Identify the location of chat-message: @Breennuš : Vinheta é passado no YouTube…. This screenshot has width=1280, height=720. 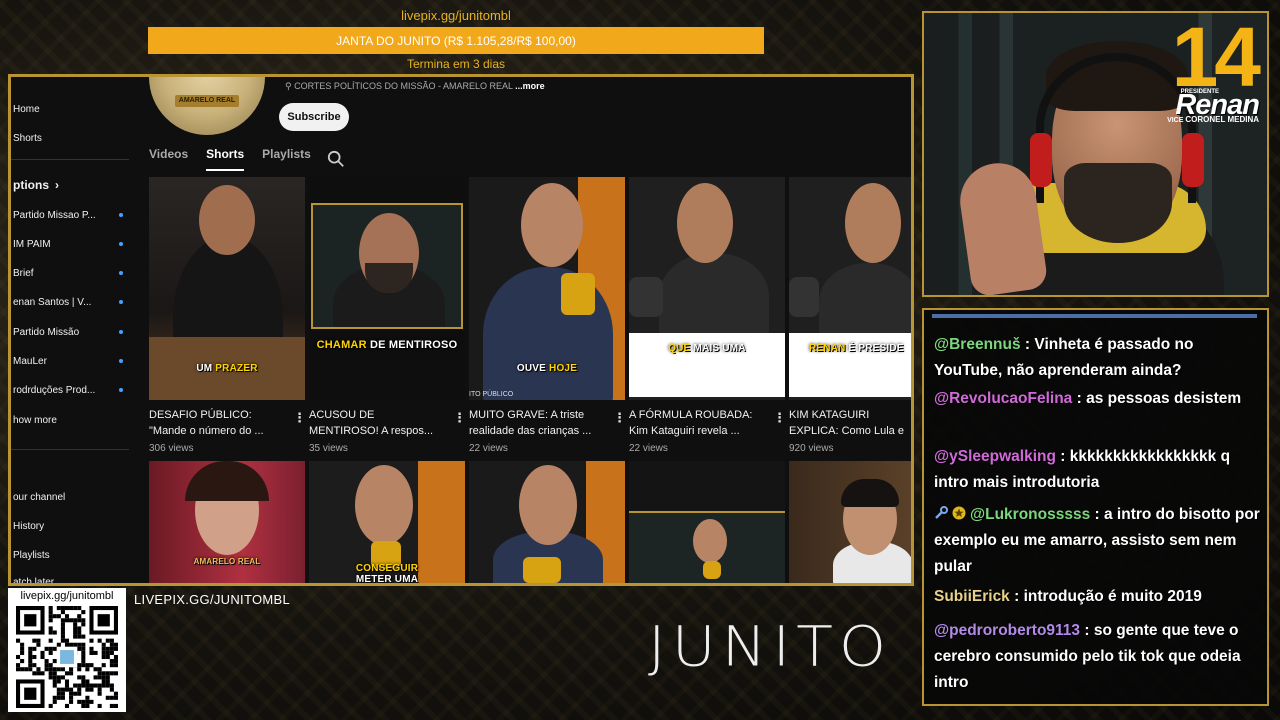
(1097, 358).